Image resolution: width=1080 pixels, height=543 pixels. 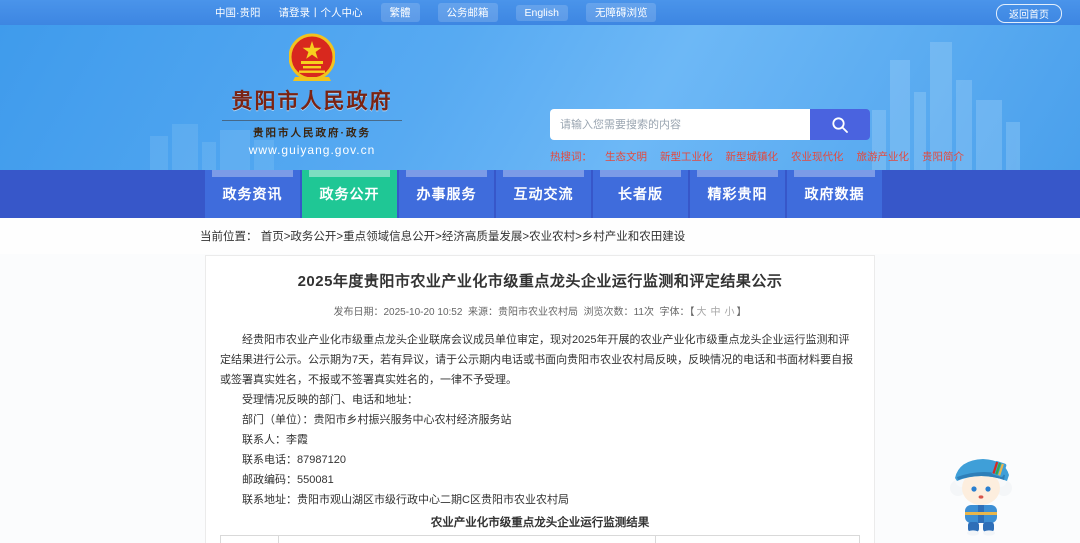 I want to click on site-title: 贵阳市人民政府, so click(x=312, y=101).